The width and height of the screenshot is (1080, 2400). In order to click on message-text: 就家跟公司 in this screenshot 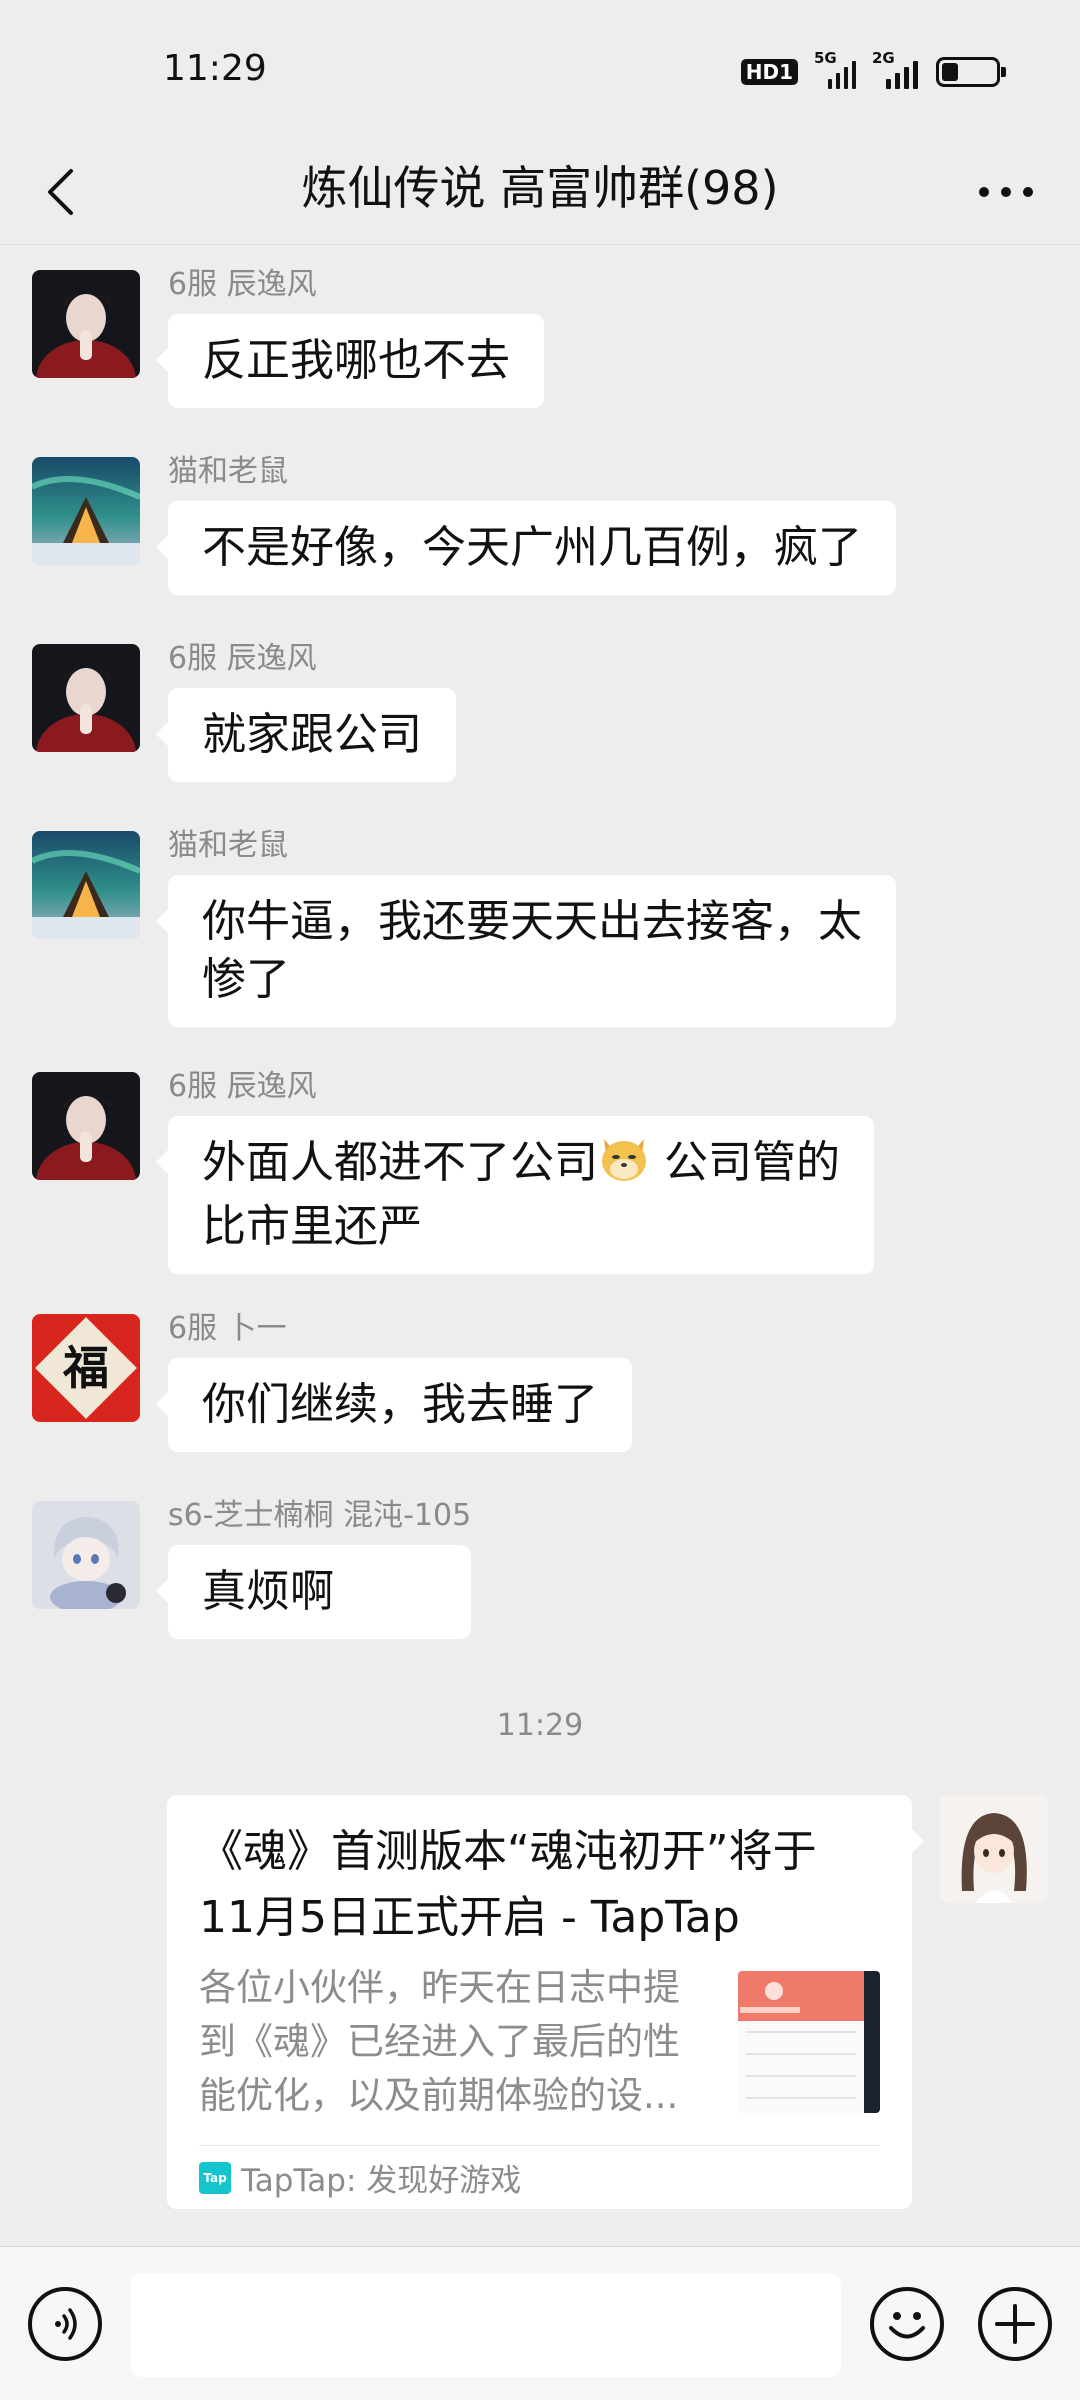, I will do `click(312, 734)`.